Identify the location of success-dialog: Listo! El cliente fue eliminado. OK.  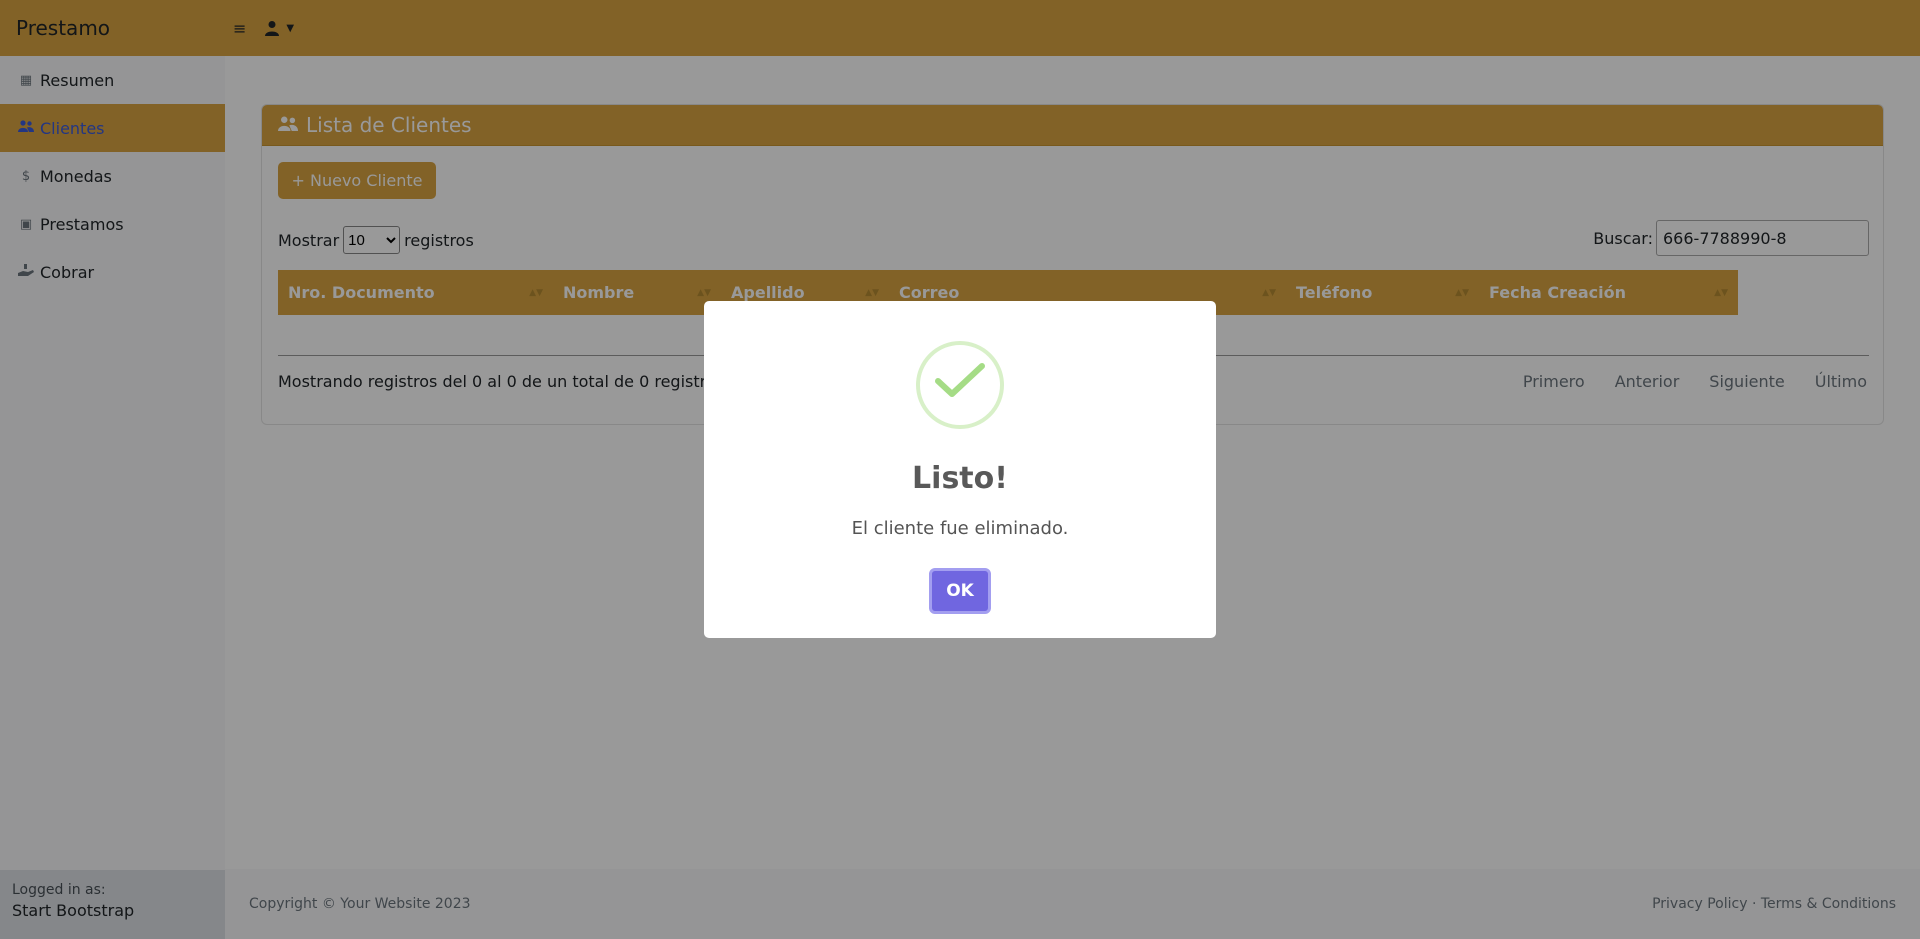
(960, 469).